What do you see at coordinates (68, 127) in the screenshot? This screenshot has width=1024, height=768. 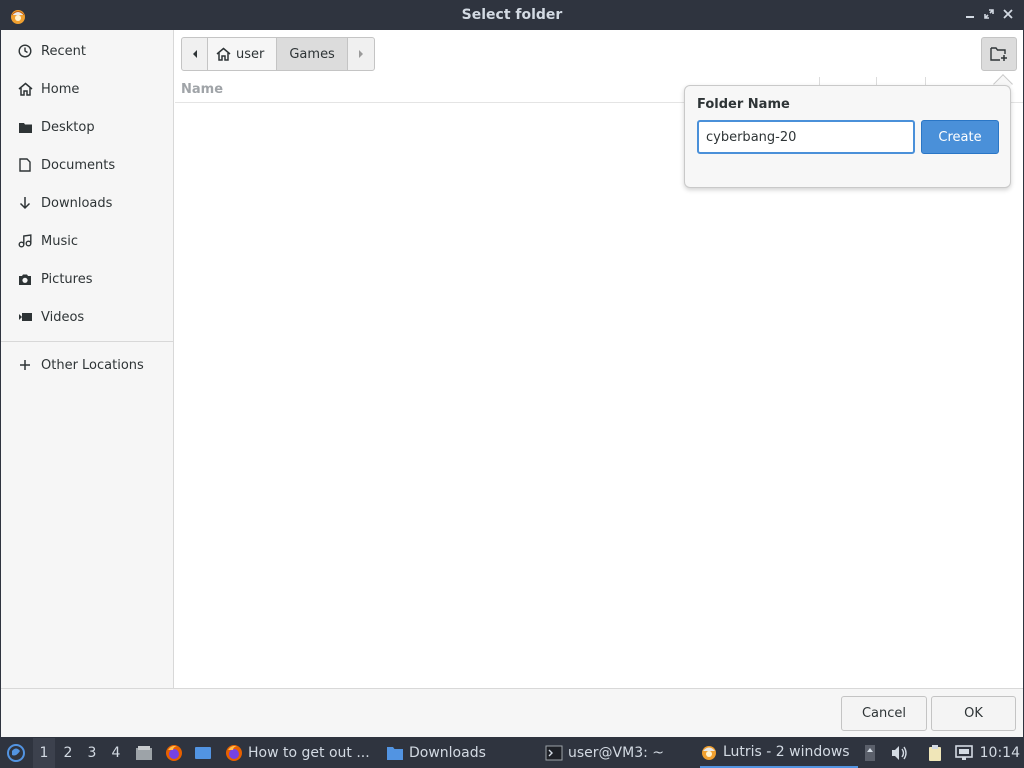 I see `sidebar-item-label: Desktop` at bounding box center [68, 127].